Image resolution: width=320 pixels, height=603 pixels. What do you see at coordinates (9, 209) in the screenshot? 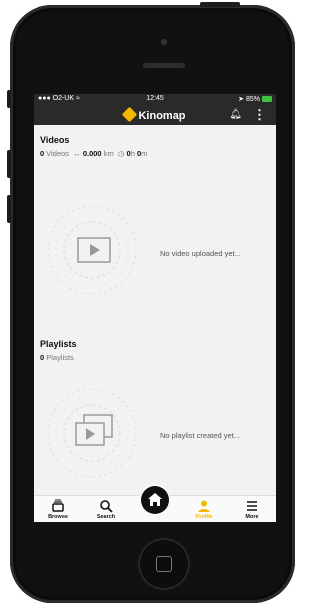
I see `volume-down-button` at bounding box center [9, 209].